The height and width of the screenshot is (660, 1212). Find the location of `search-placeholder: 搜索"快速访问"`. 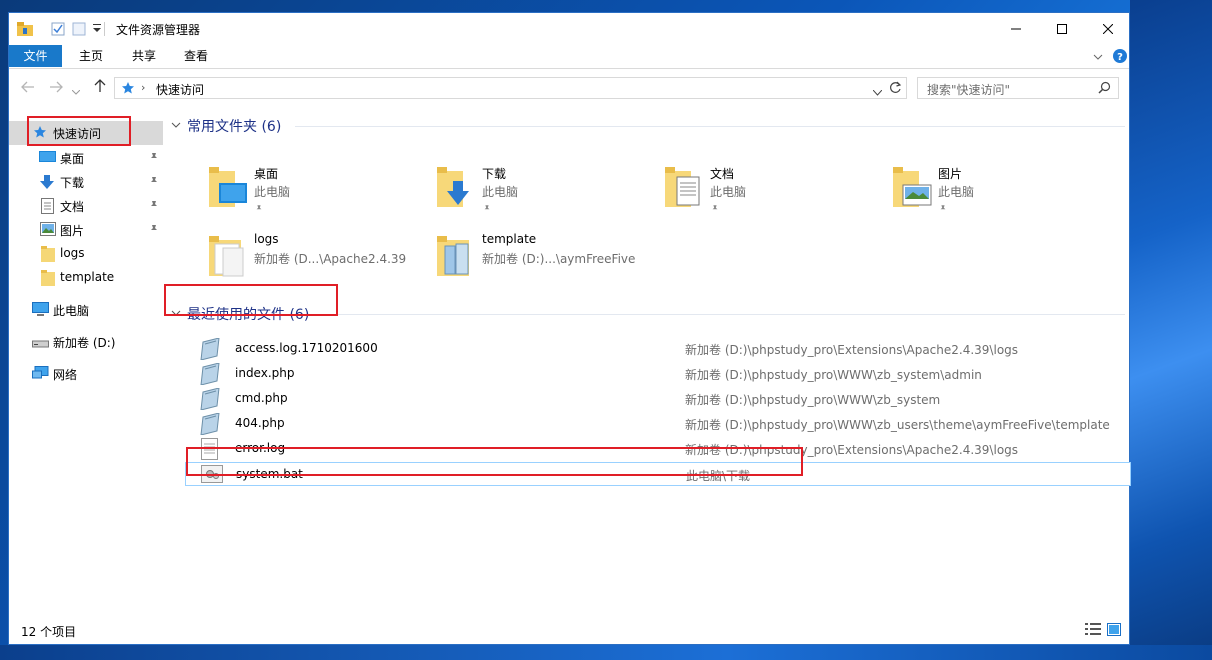

search-placeholder: 搜索"快速访问" is located at coordinates (969, 90).